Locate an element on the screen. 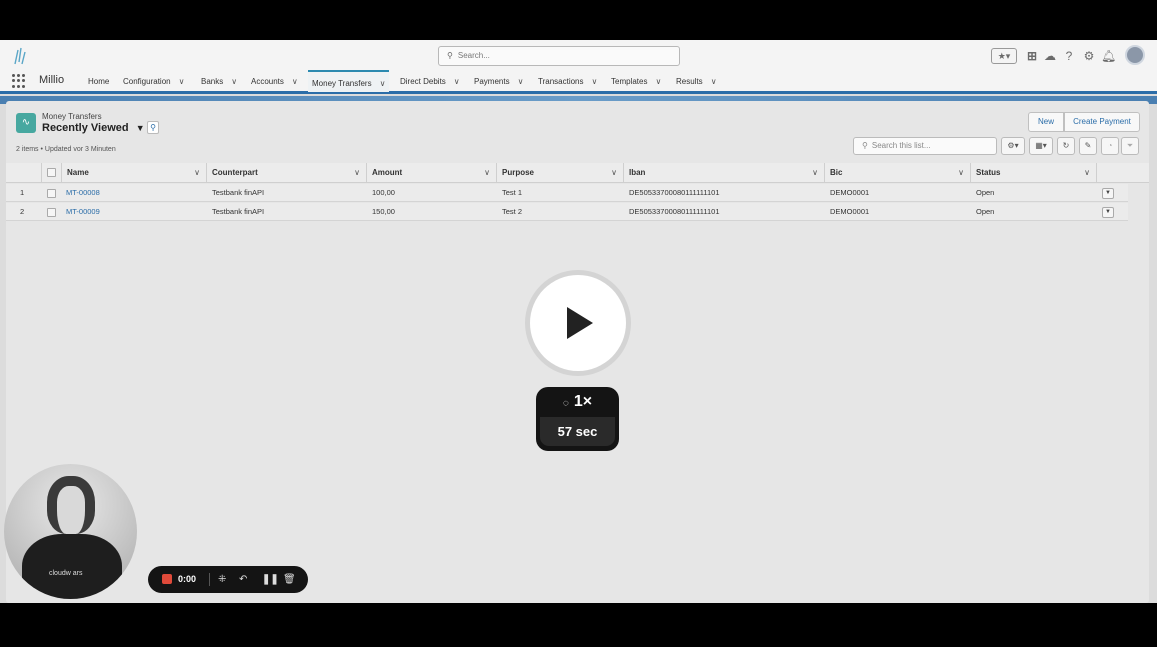  nav-item-templates: Templates ∨ is located at coordinates (636, 81).